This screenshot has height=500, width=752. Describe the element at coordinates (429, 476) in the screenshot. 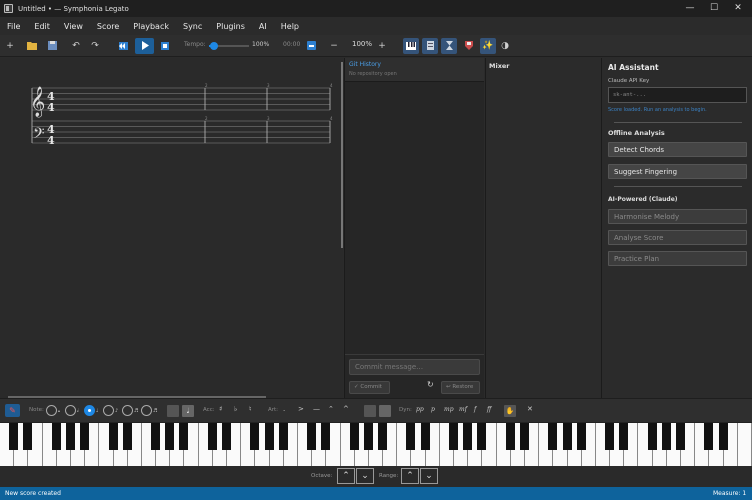

I see `range-down-button: ⌄` at that location.